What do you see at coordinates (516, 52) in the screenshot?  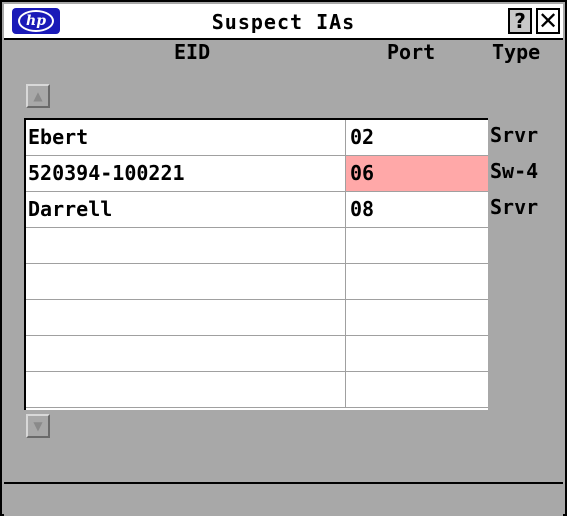 I see `column-header-type: Type` at bounding box center [516, 52].